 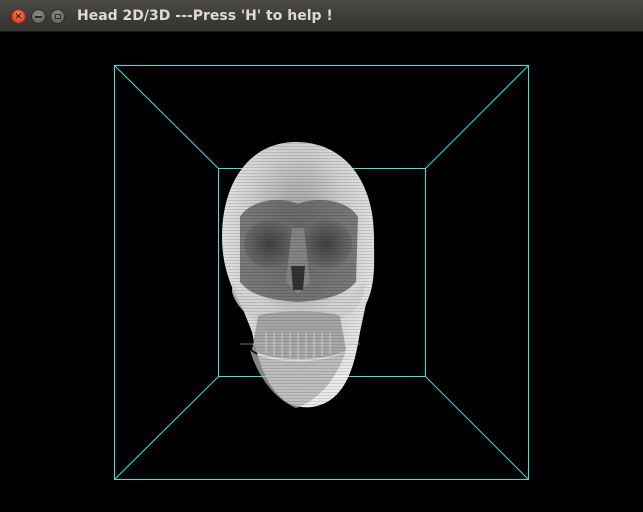 I want to click on window-title: Head 2D/3D ---Press 'H' to help !, so click(x=205, y=16).